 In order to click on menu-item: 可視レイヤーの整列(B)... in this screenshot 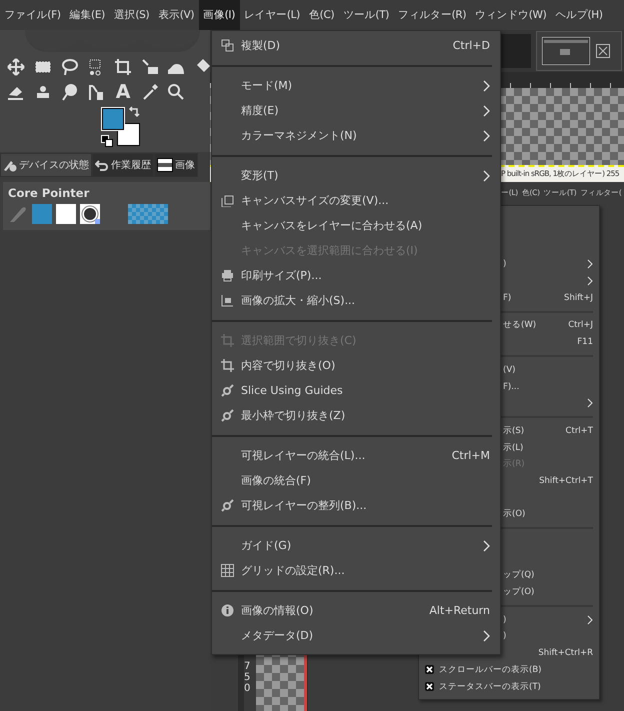, I will do `click(356, 505)`.